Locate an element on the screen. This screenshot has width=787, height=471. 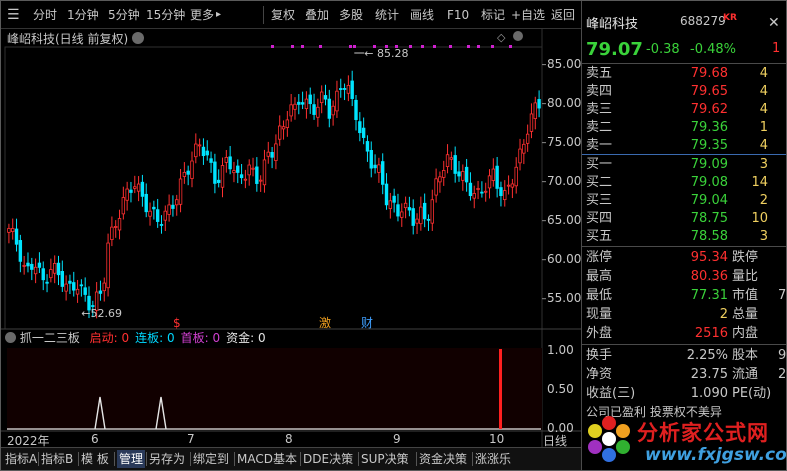
quote-stat-row: 换手 2.25% 股本 9 is located at coordinates (684, 355).